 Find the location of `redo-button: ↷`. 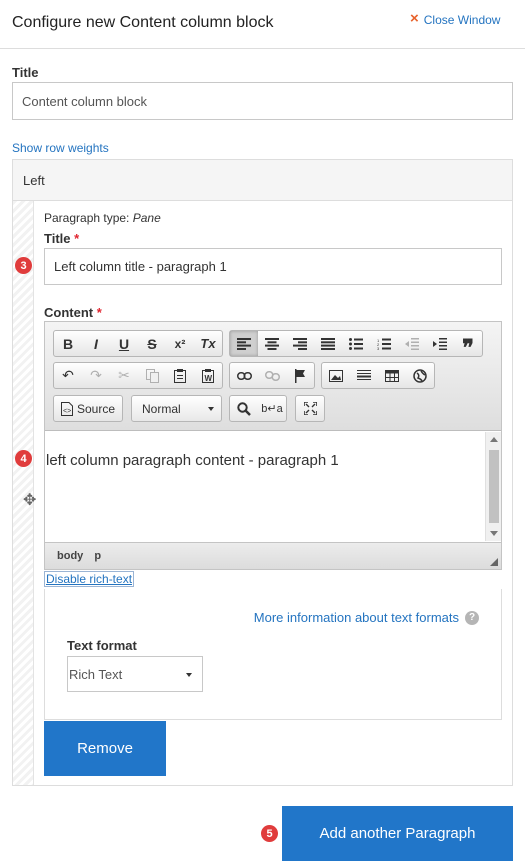

redo-button: ↷ is located at coordinates (96, 375).